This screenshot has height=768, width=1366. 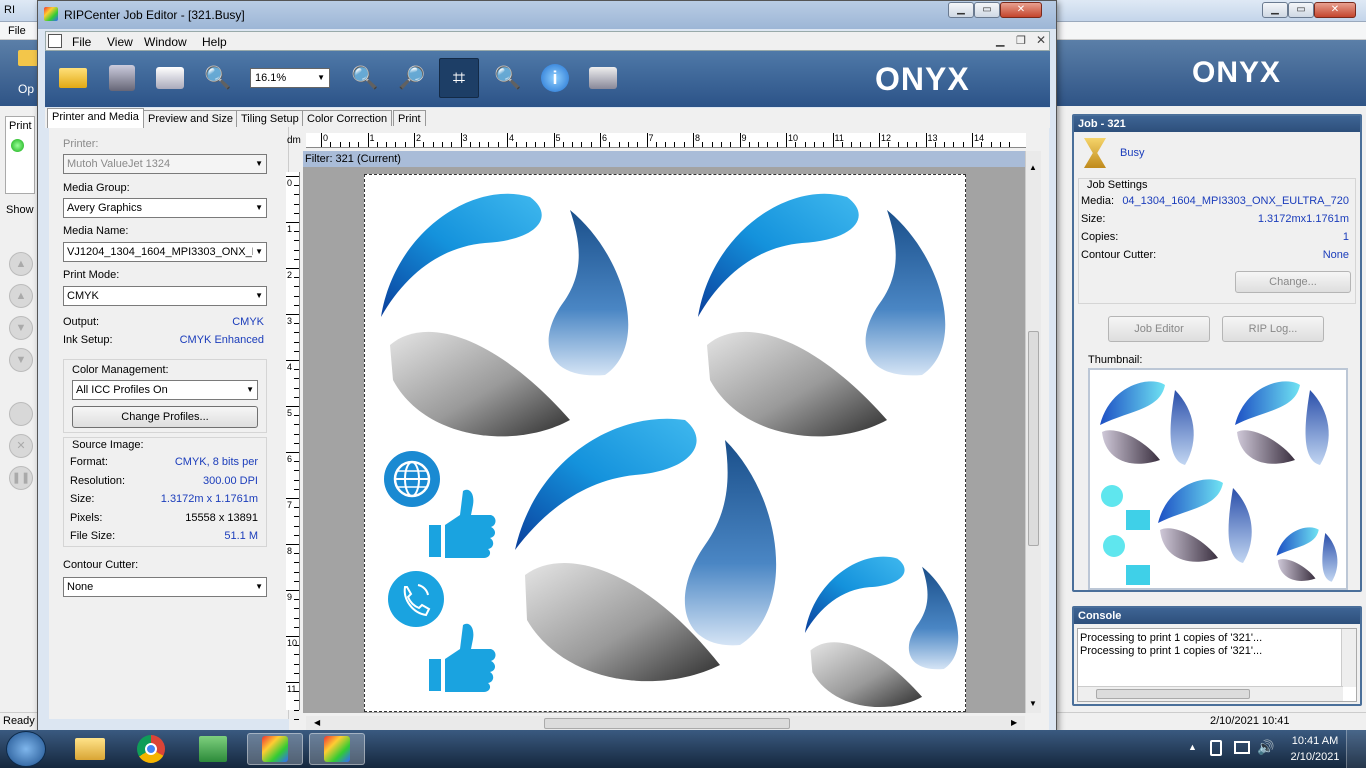 I want to click on bg-menu-file: File, so click(x=17, y=31).